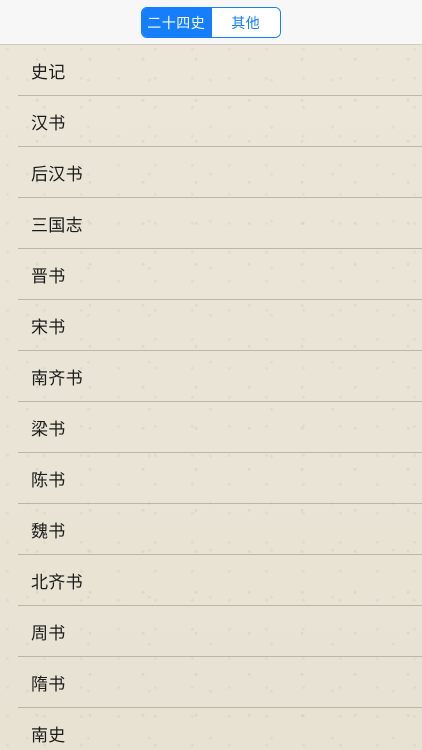 This screenshot has width=422, height=750. Describe the element at coordinates (211, 580) in the screenshot. I see `list-item-beiqishu: 北齐书` at that location.